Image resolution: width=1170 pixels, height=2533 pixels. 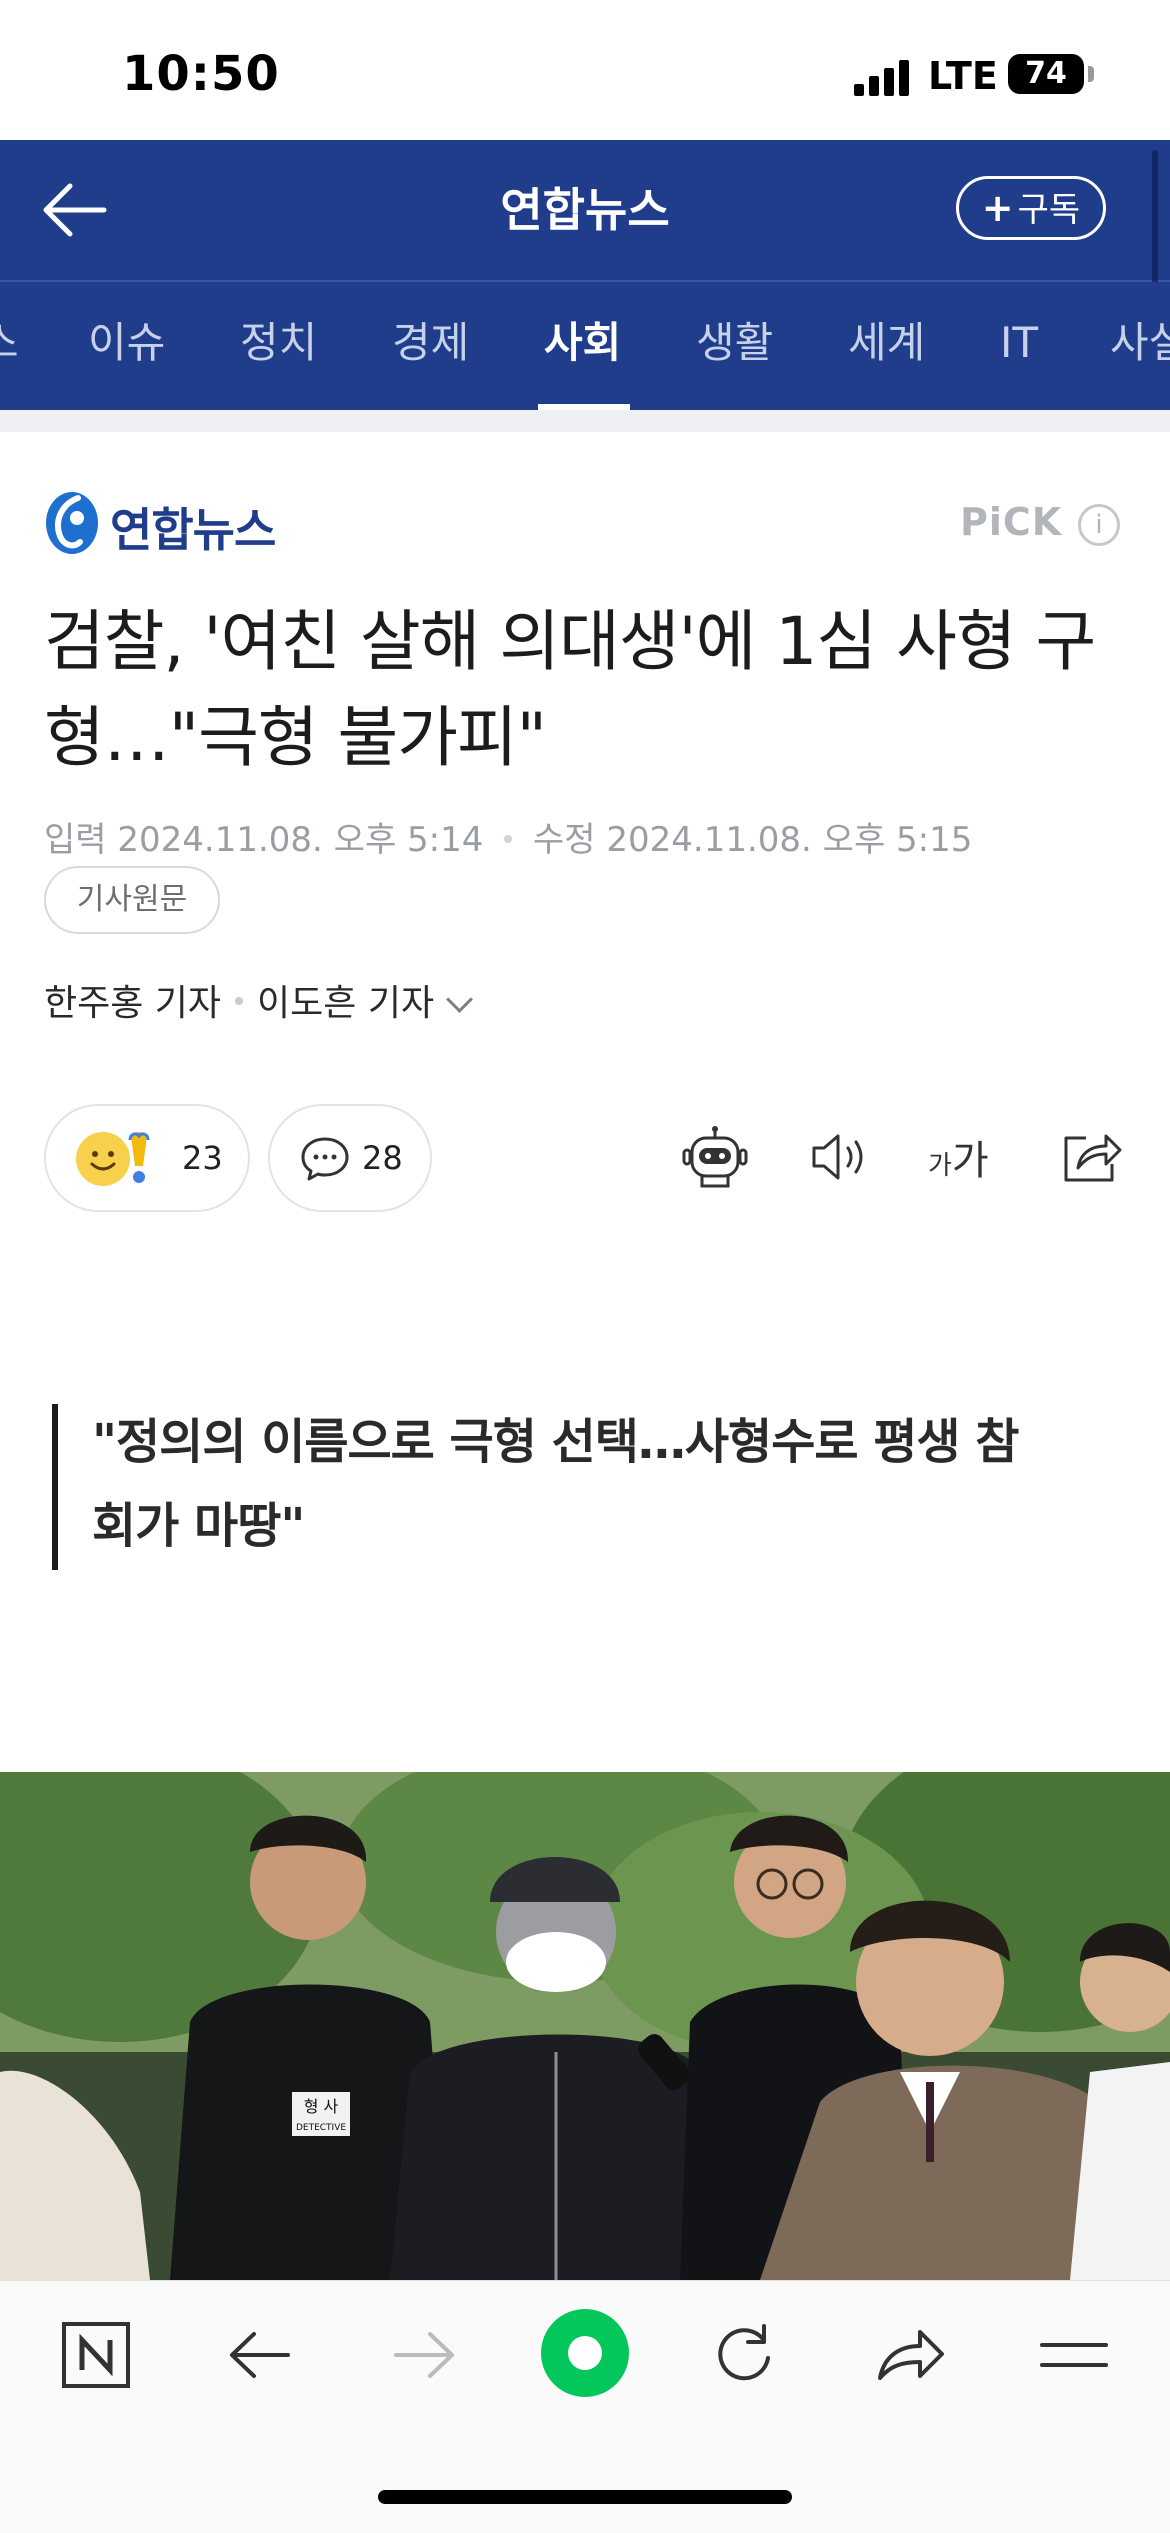 I want to click on info-icon: i, so click(x=1099, y=525).